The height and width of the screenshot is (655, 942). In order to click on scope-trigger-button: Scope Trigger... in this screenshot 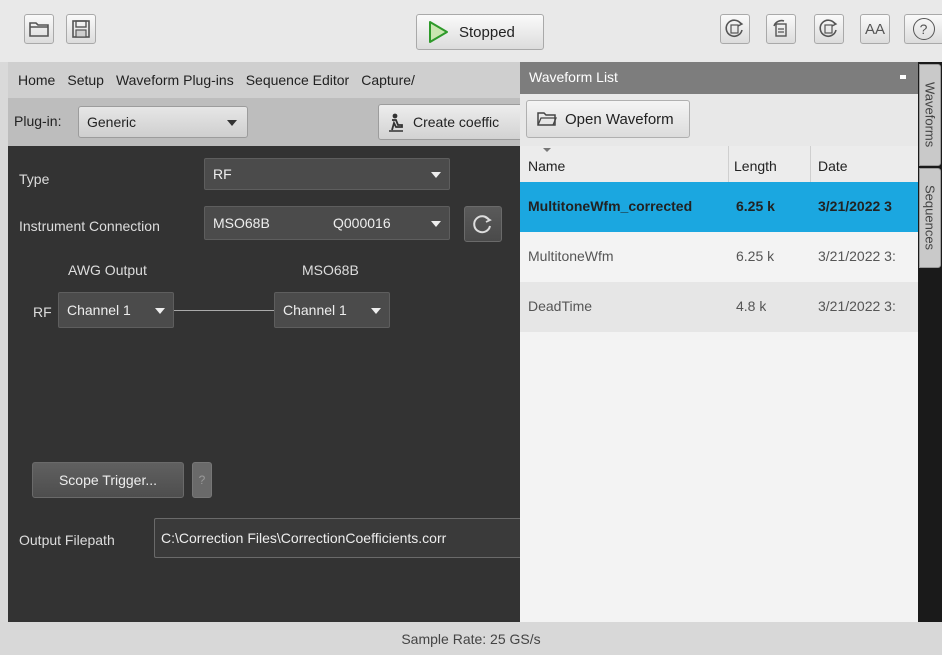, I will do `click(108, 480)`.